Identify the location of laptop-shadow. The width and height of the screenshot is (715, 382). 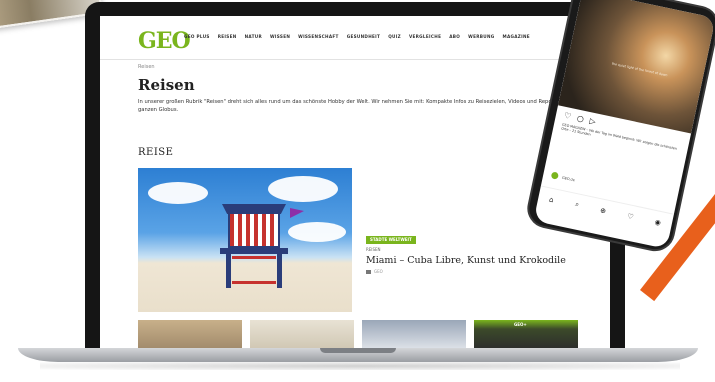
(360, 366).